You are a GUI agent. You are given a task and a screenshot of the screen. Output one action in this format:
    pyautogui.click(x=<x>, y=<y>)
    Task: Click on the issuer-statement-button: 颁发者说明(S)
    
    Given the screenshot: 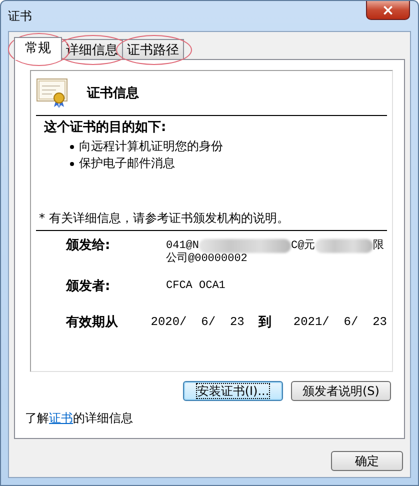 What is the action you would take?
    pyautogui.click(x=341, y=391)
    